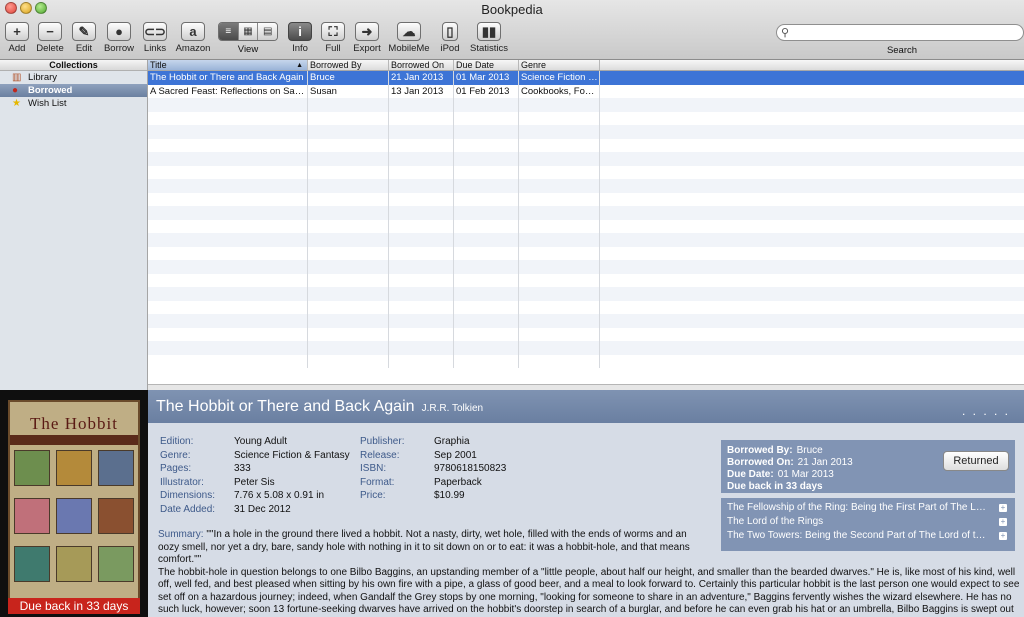 This screenshot has height=617, width=1024. What do you see at coordinates (73, 103) in the screenshot?
I see `sidebar-item-wish-list: ★ Wish List` at bounding box center [73, 103].